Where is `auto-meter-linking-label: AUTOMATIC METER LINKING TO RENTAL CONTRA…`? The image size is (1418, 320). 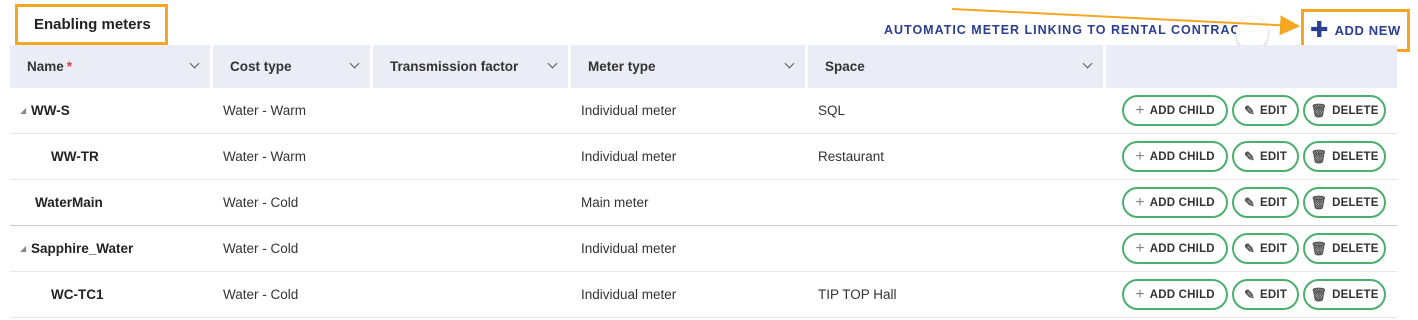 auto-meter-linking-label: AUTOMATIC METER LINKING TO RENTAL CONTRA… is located at coordinates (1071, 30).